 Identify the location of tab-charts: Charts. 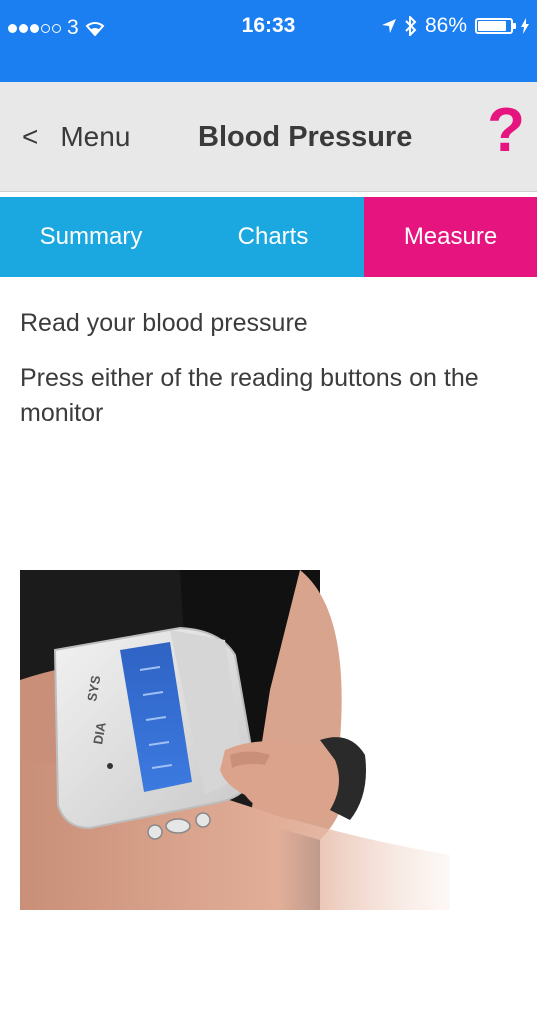
(273, 237).